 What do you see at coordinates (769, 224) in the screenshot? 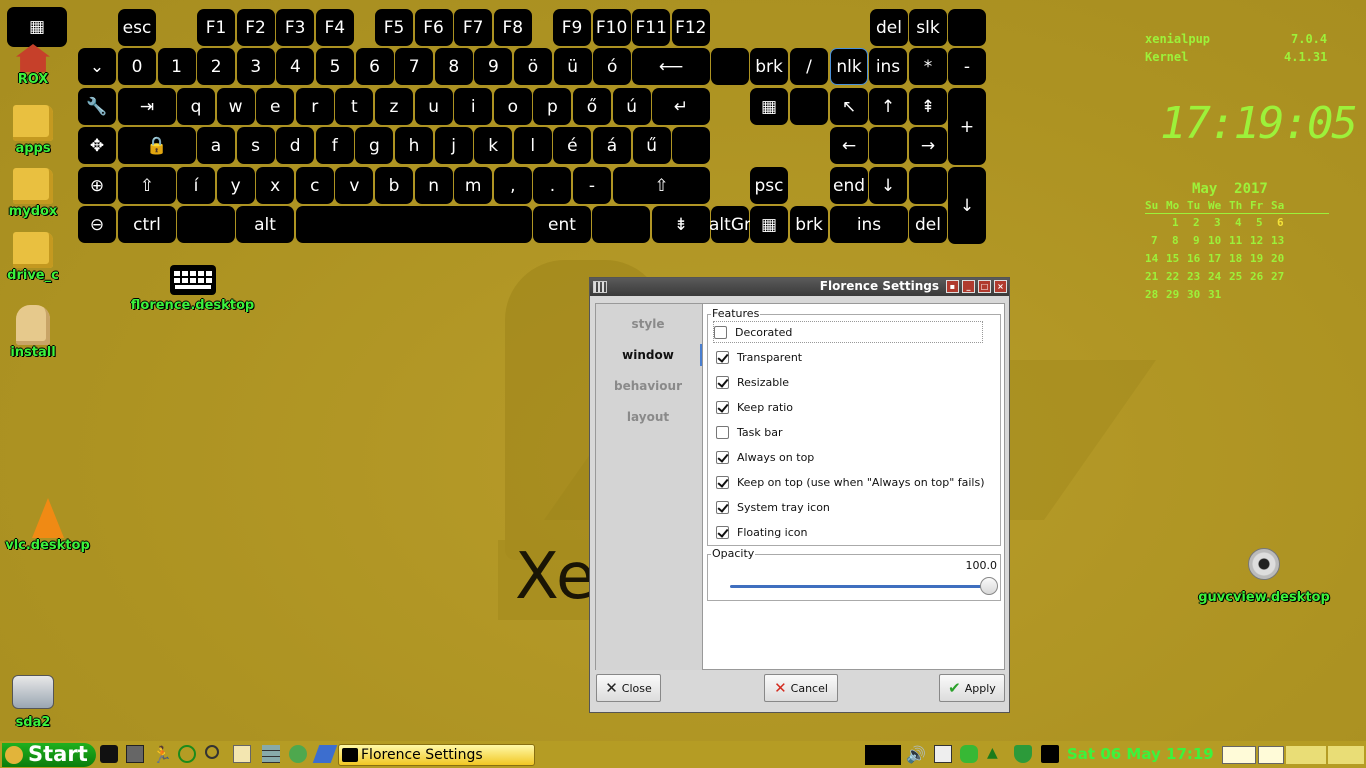
I see `keyboard-layout-key-2: ▦` at bounding box center [769, 224].